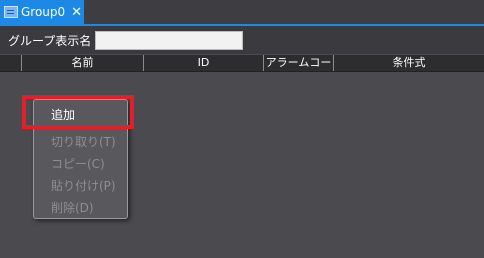 The height and width of the screenshot is (258, 484). I want to click on group-name-row: グループ表示名, so click(242, 40).